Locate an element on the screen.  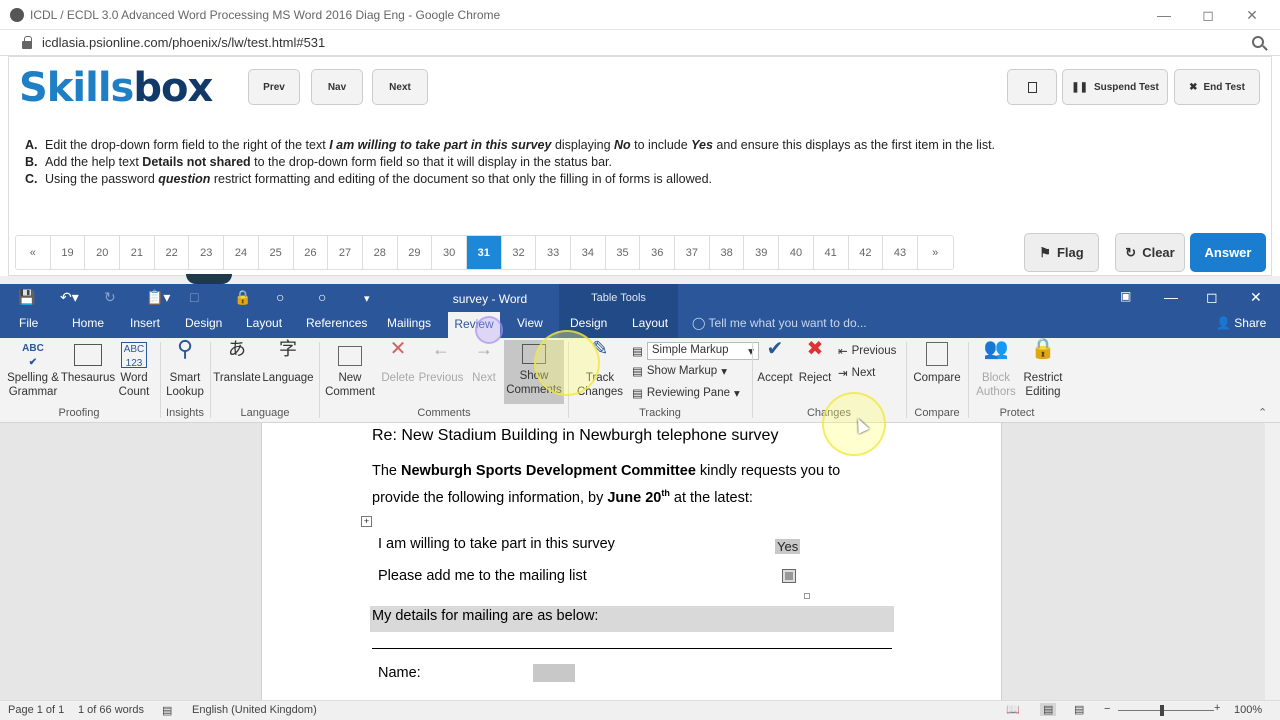
proofing-status-icon: ▤ is located at coordinates (167, 710).